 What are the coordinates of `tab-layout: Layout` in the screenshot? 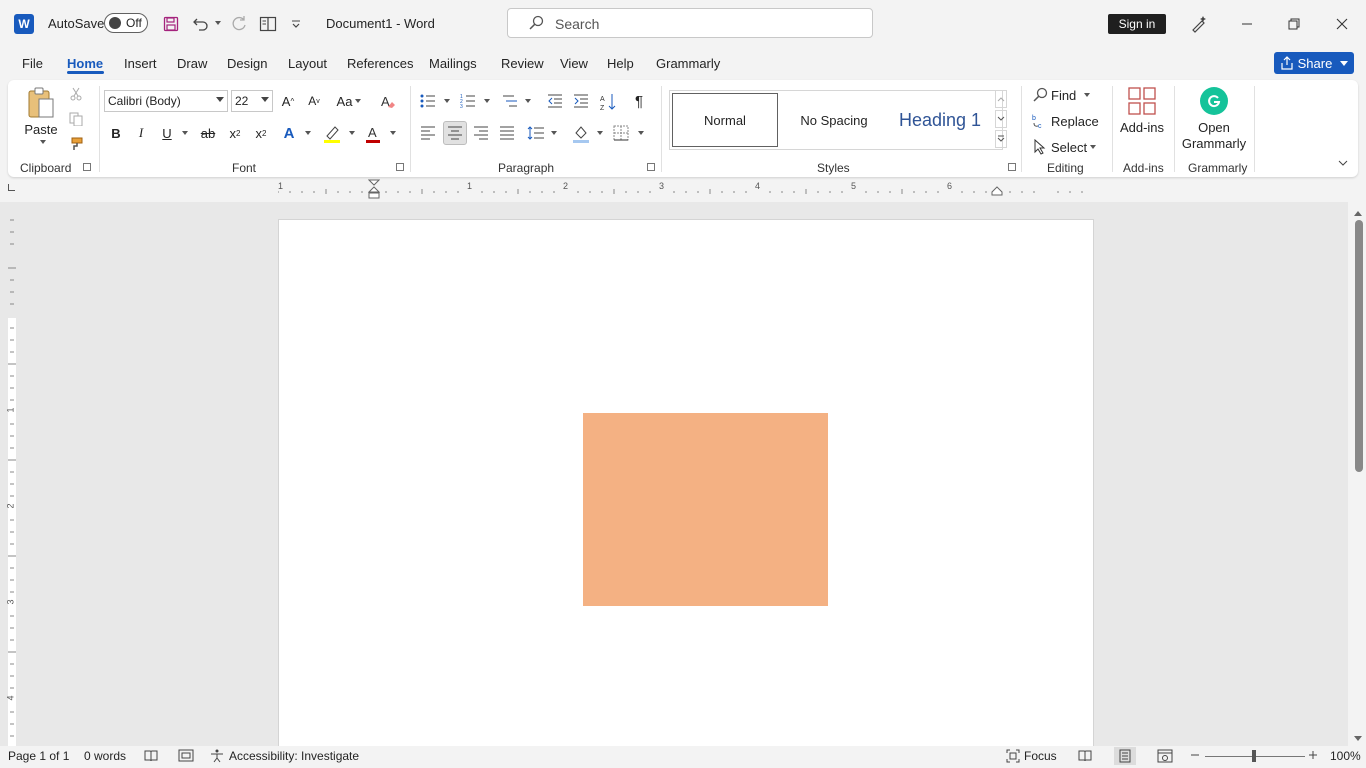 It's located at (307, 63).